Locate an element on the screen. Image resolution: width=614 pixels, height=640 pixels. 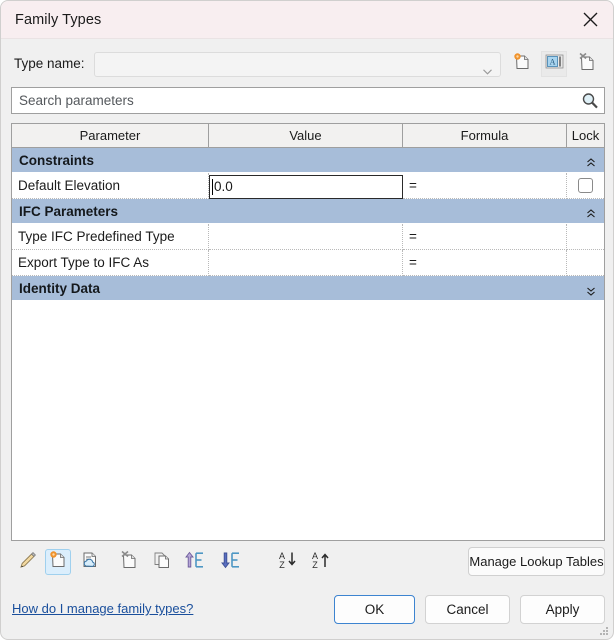
search-icon is located at coordinates (590, 101).